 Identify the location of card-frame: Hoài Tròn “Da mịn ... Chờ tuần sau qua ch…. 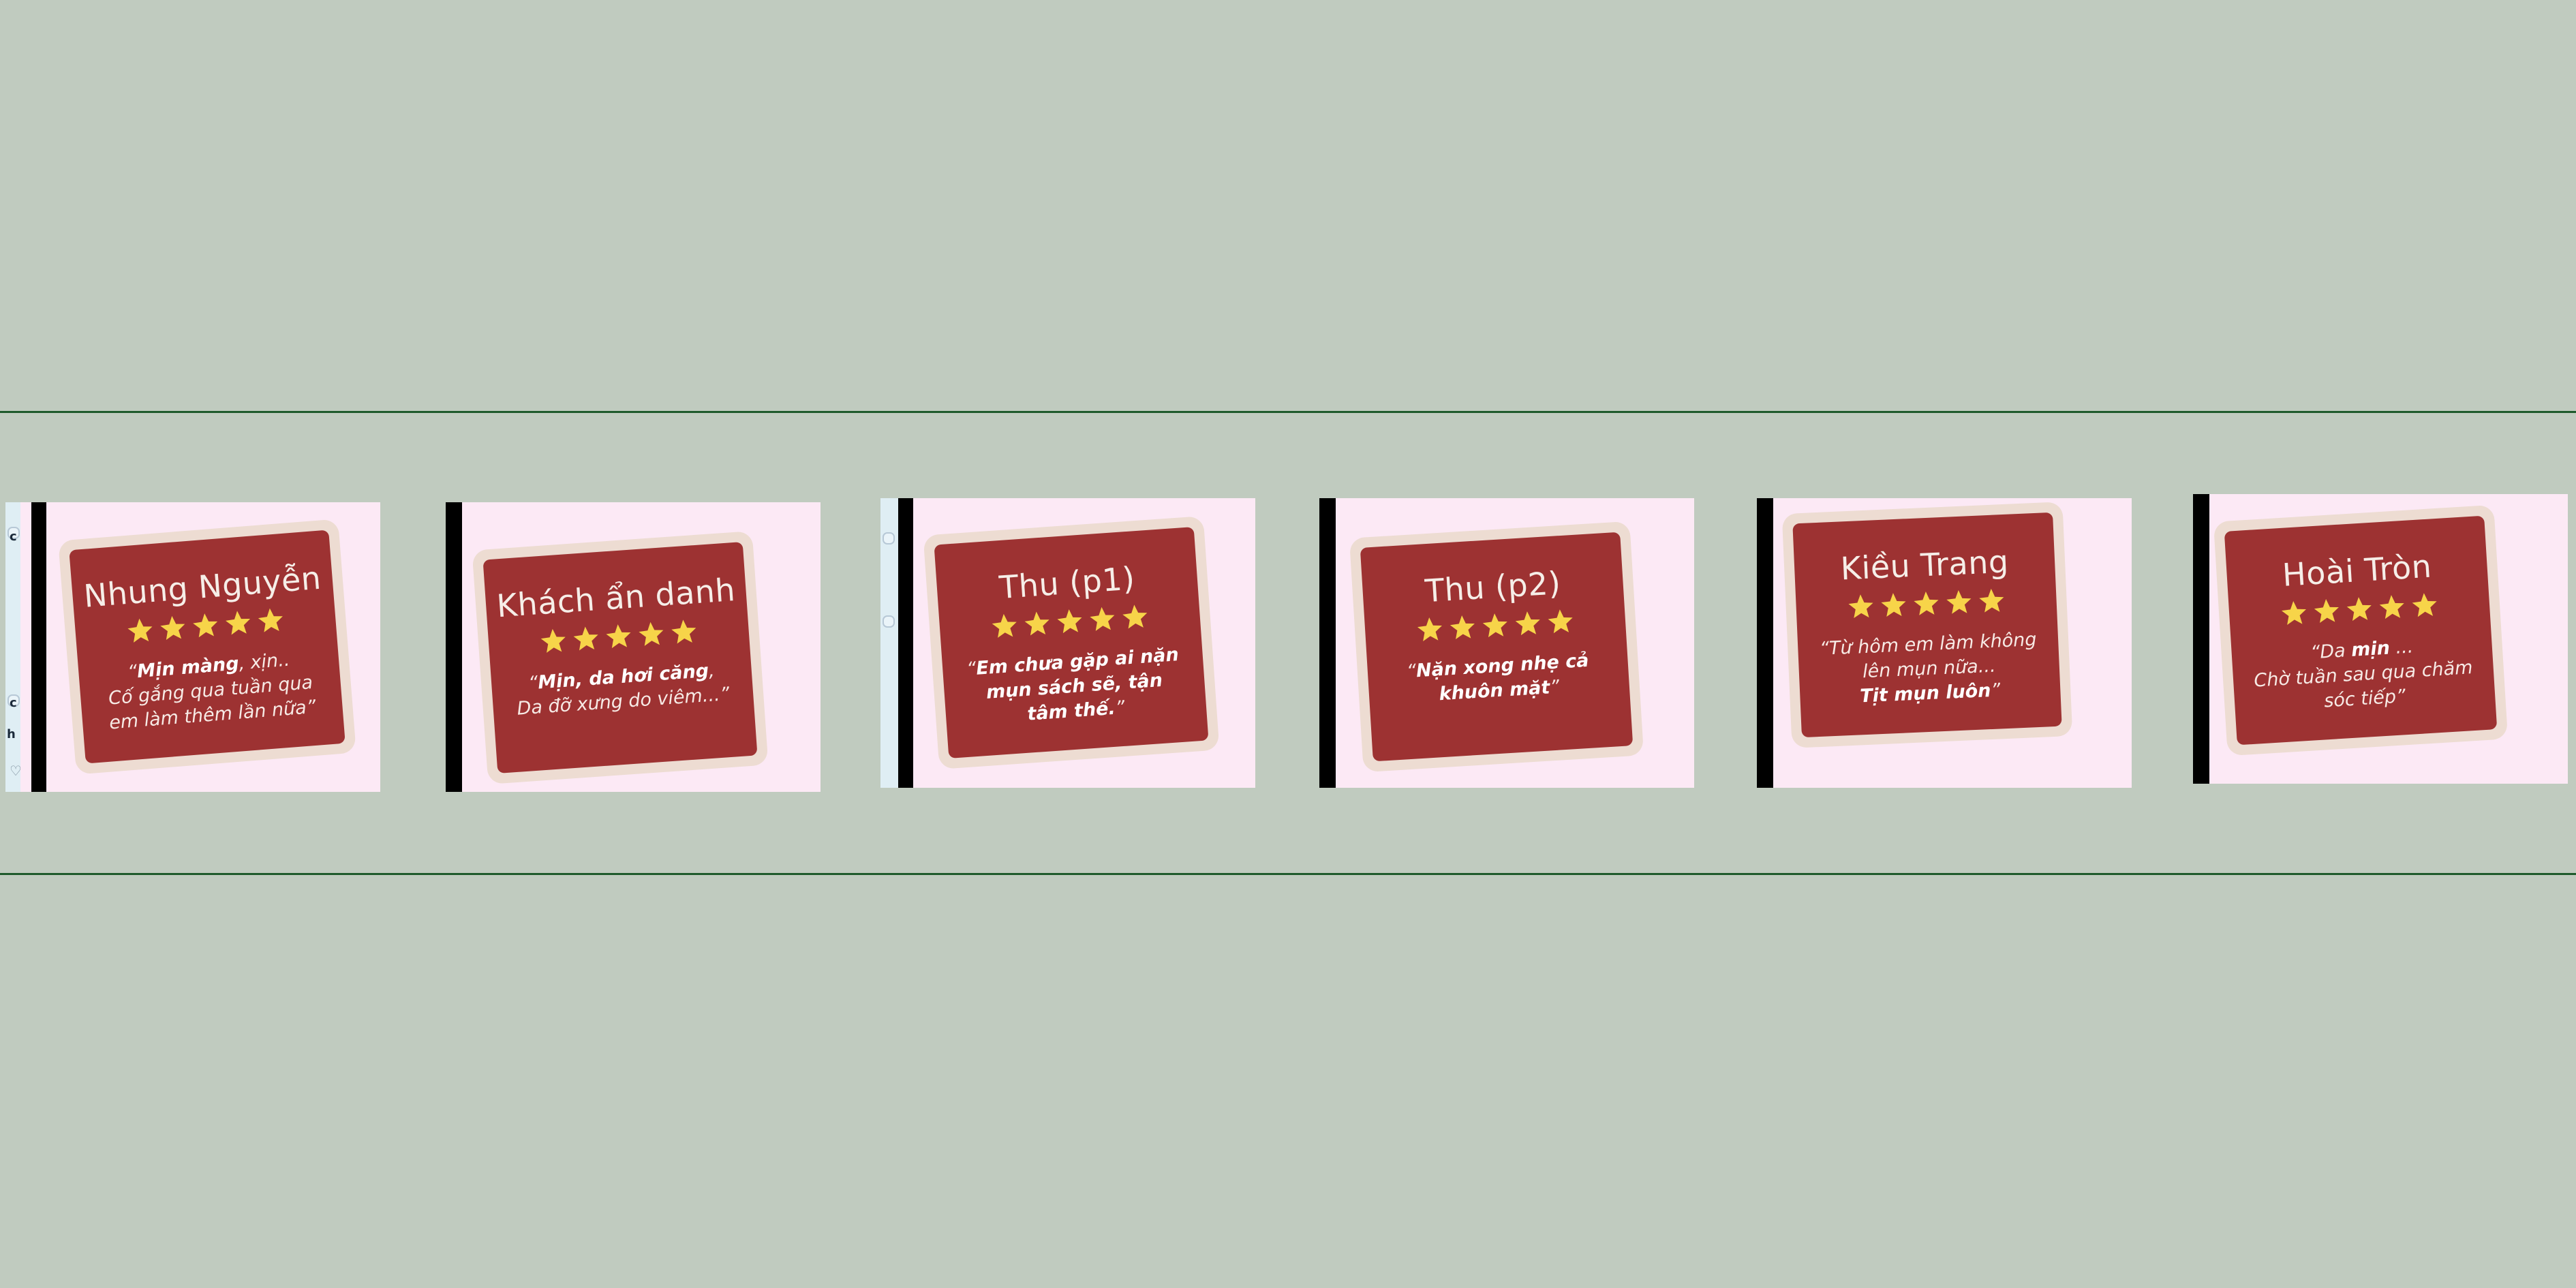
(2361, 630).